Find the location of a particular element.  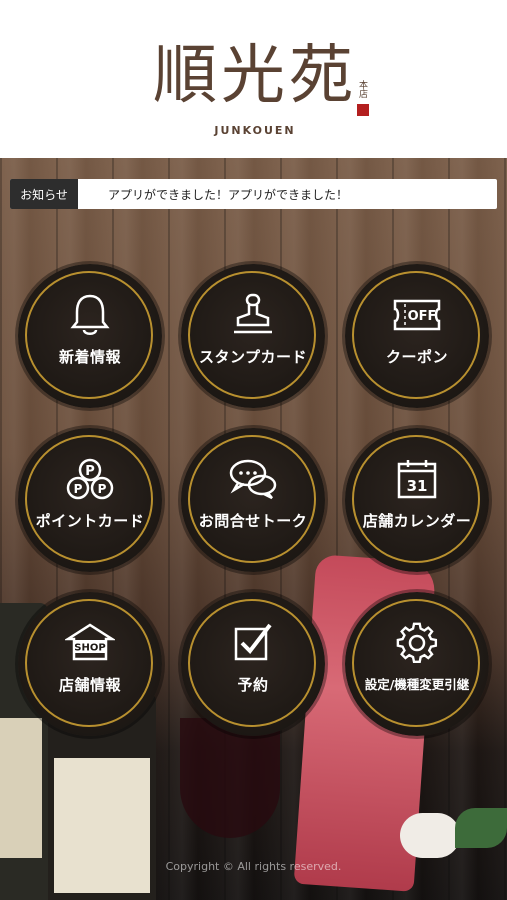

coupon-icon: OFF is located at coordinates (417, 315).